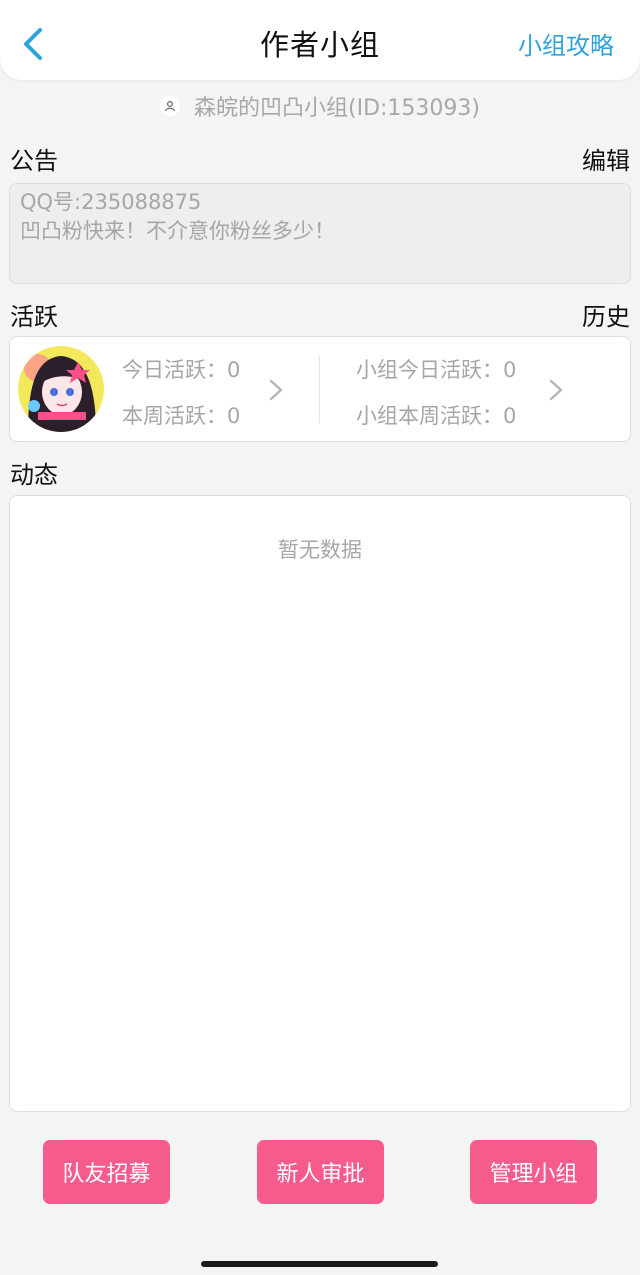 The image size is (640, 1275). Describe the element at coordinates (337, 108) in the screenshot. I see `group-name: 森皖的凹凸小组(ID:153093)` at that location.